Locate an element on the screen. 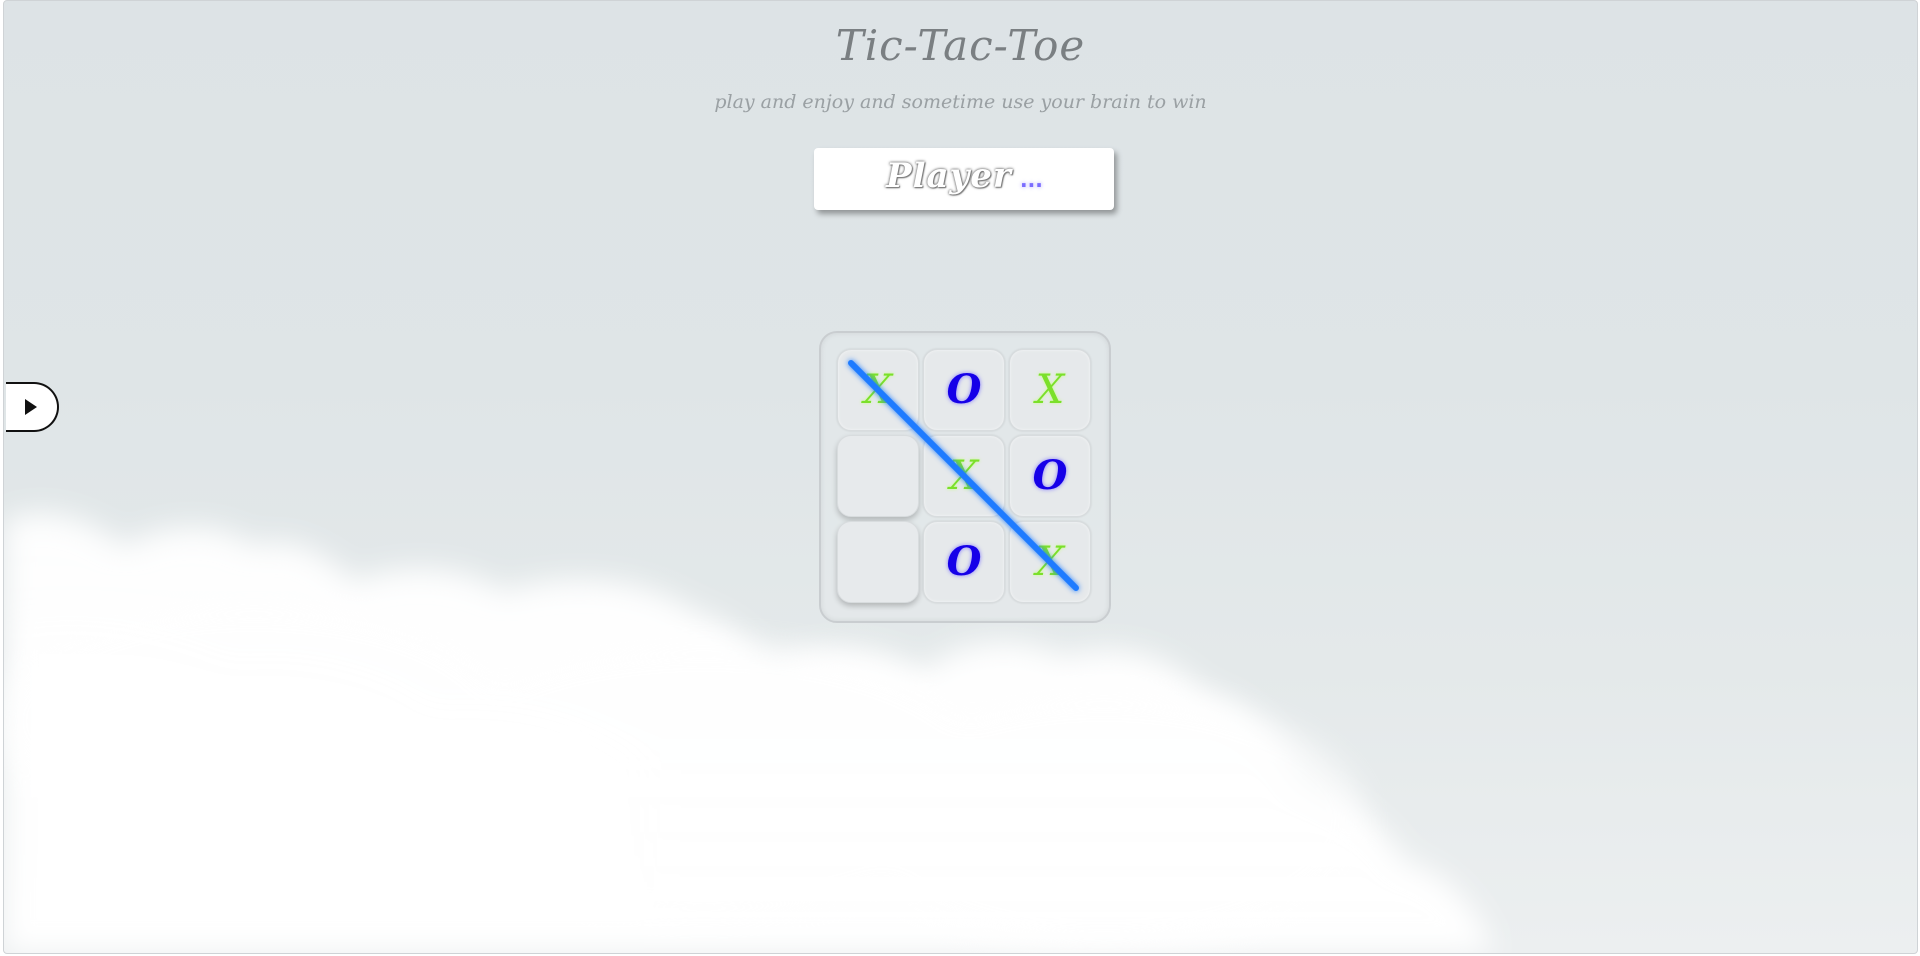 The width and height of the screenshot is (1920, 956). cell-mark-9: X is located at coordinates (1050, 562).